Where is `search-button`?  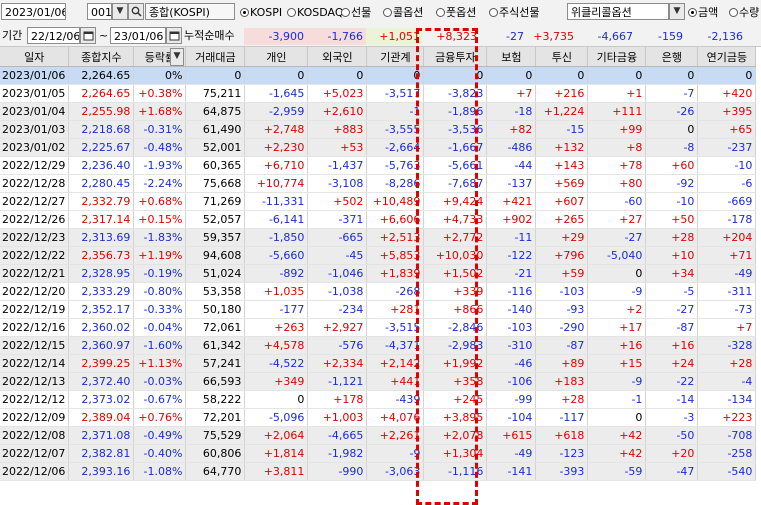
search-button is located at coordinates (136, 11).